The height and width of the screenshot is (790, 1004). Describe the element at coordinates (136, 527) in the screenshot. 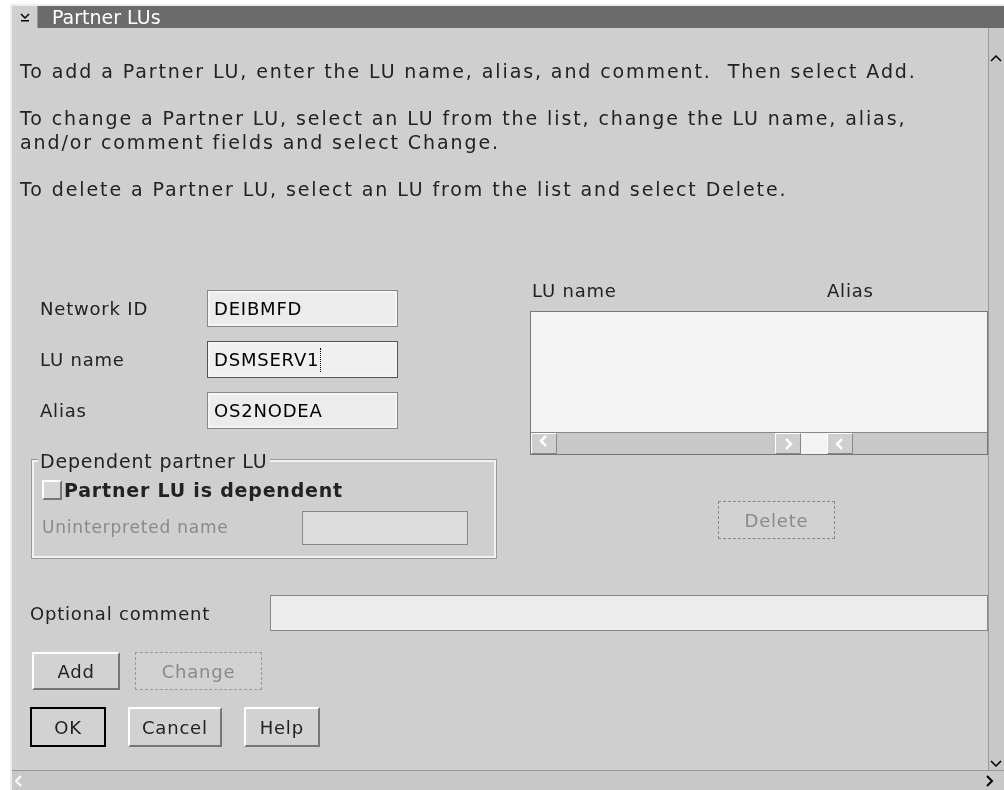

I see `field-label: Uninterpreted name` at that location.